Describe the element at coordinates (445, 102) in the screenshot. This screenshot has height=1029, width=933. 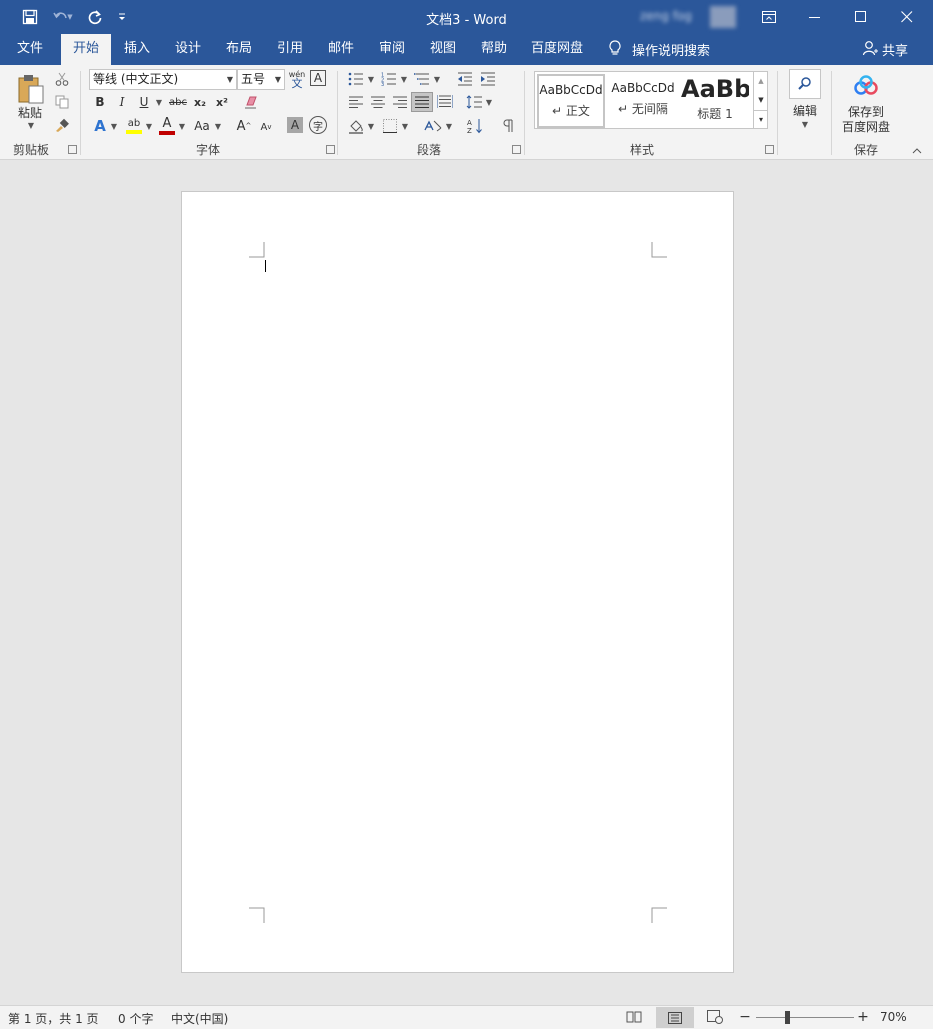
I see `distributed-icon` at that location.